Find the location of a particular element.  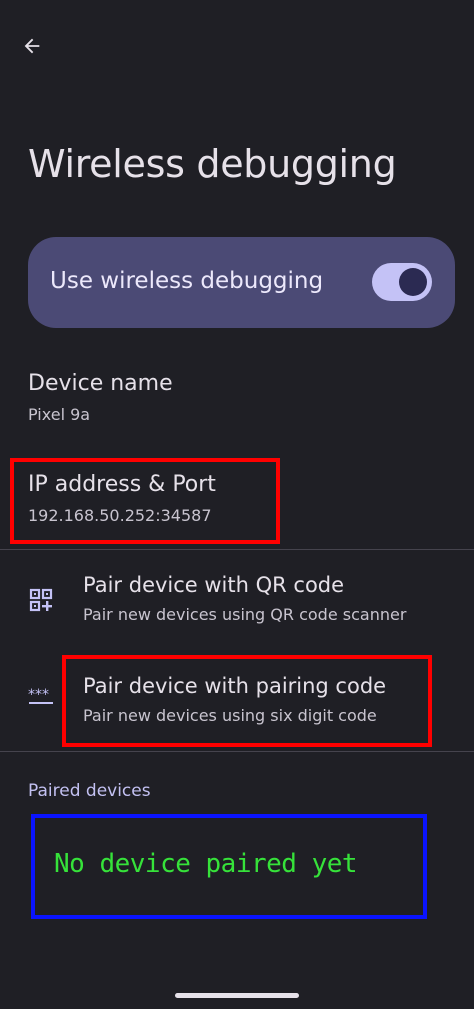

switch-thumb is located at coordinates (413, 282).